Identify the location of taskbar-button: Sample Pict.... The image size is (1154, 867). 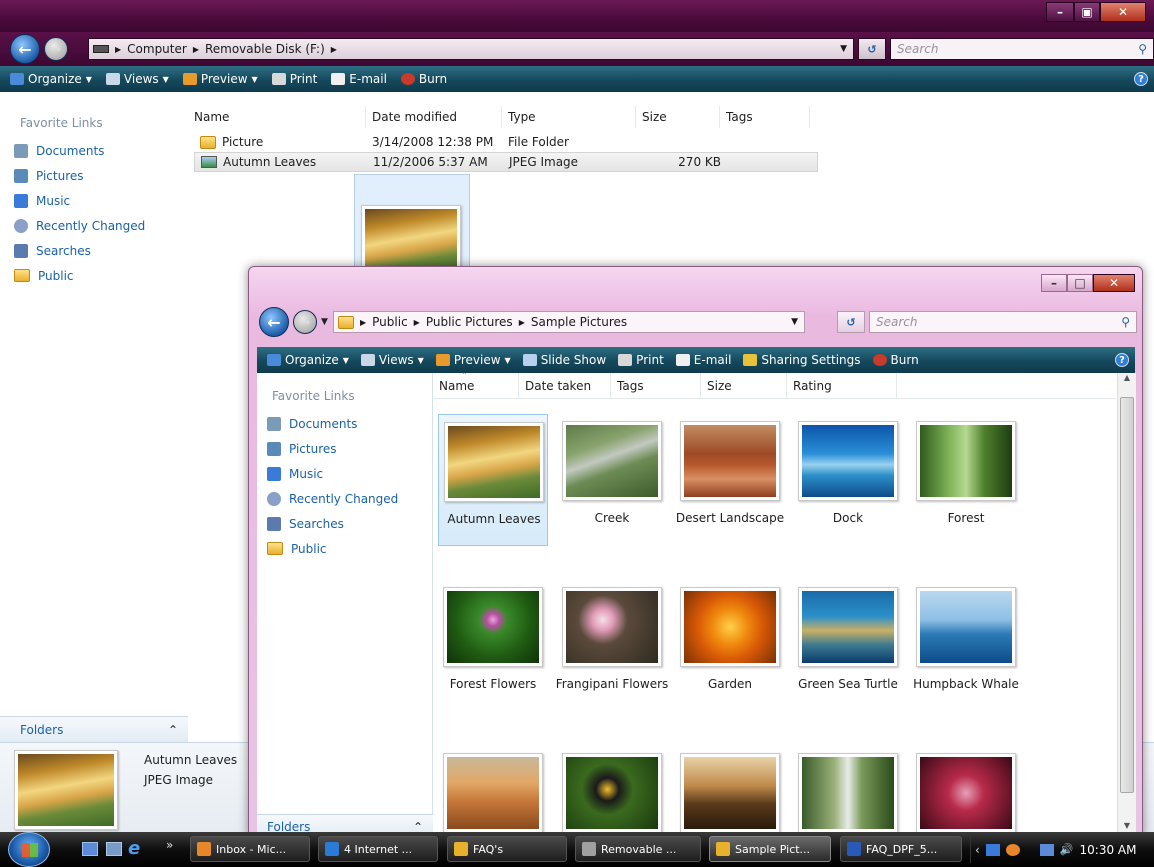
(770, 849).